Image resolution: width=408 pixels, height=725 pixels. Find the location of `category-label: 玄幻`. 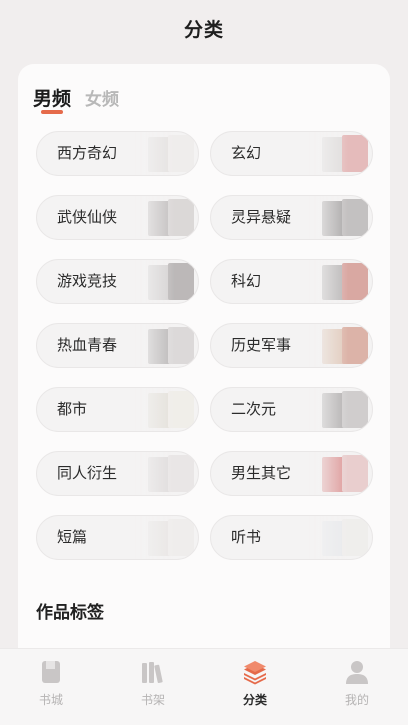

category-label: 玄幻 is located at coordinates (246, 153).